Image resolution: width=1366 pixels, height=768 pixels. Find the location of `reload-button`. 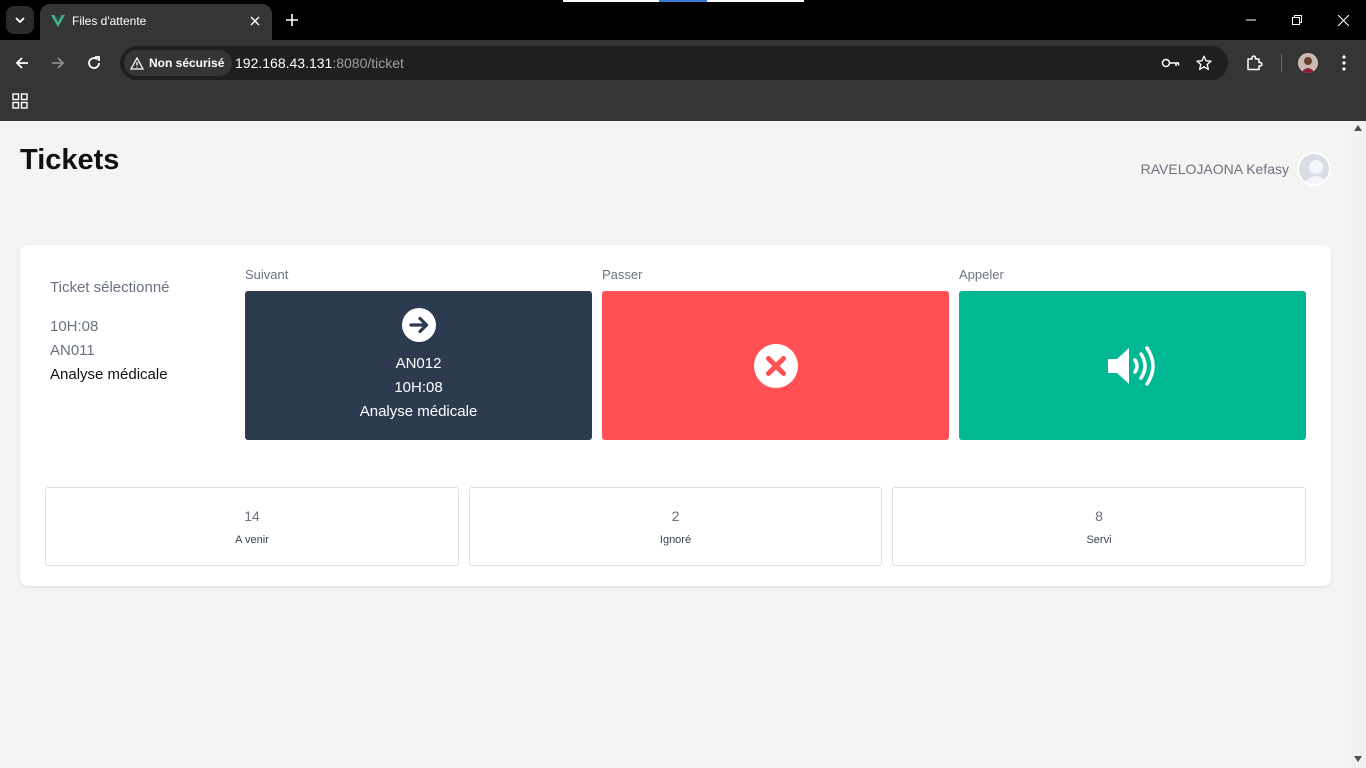

reload-button is located at coordinates (94, 63).